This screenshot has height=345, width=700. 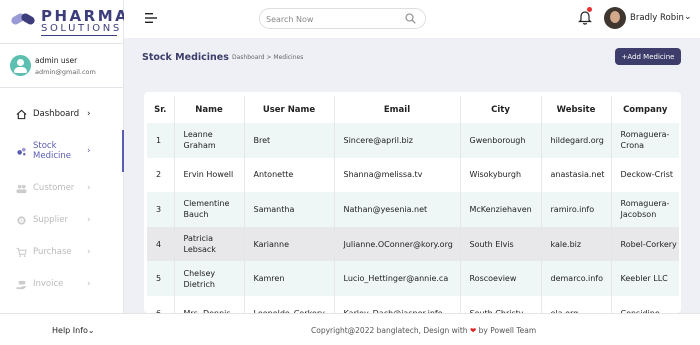 I want to click on table-cell: Sincere@april.biz, so click(x=397, y=140).